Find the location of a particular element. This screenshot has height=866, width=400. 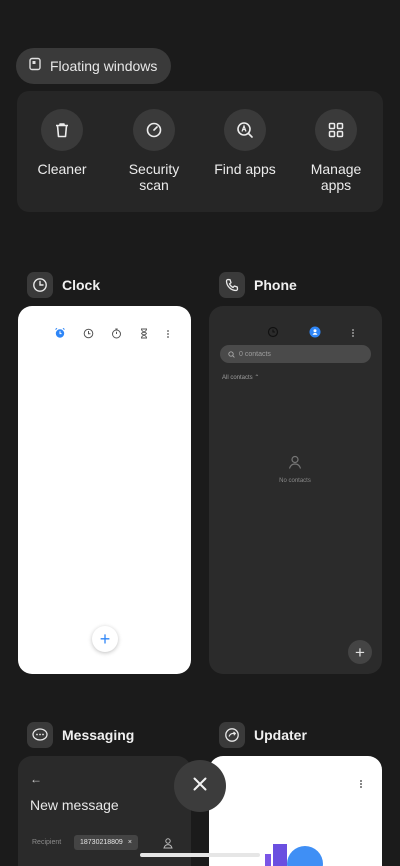

home-indicator is located at coordinates (200, 855).